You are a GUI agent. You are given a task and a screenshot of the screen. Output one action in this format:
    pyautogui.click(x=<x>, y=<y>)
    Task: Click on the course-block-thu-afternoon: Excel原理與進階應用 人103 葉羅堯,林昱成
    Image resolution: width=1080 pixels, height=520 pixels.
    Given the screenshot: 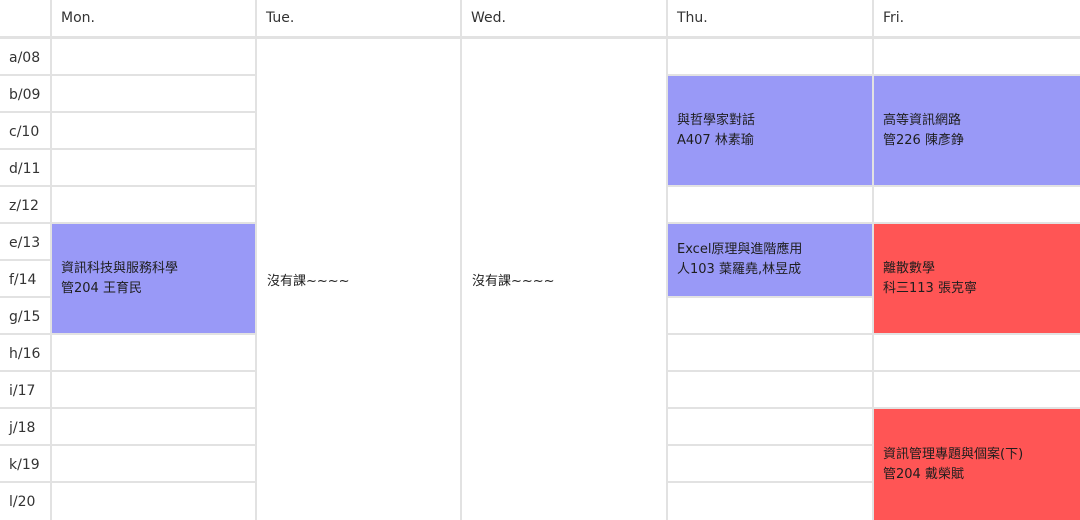 What is the action you would take?
    pyautogui.click(x=770, y=260)
    